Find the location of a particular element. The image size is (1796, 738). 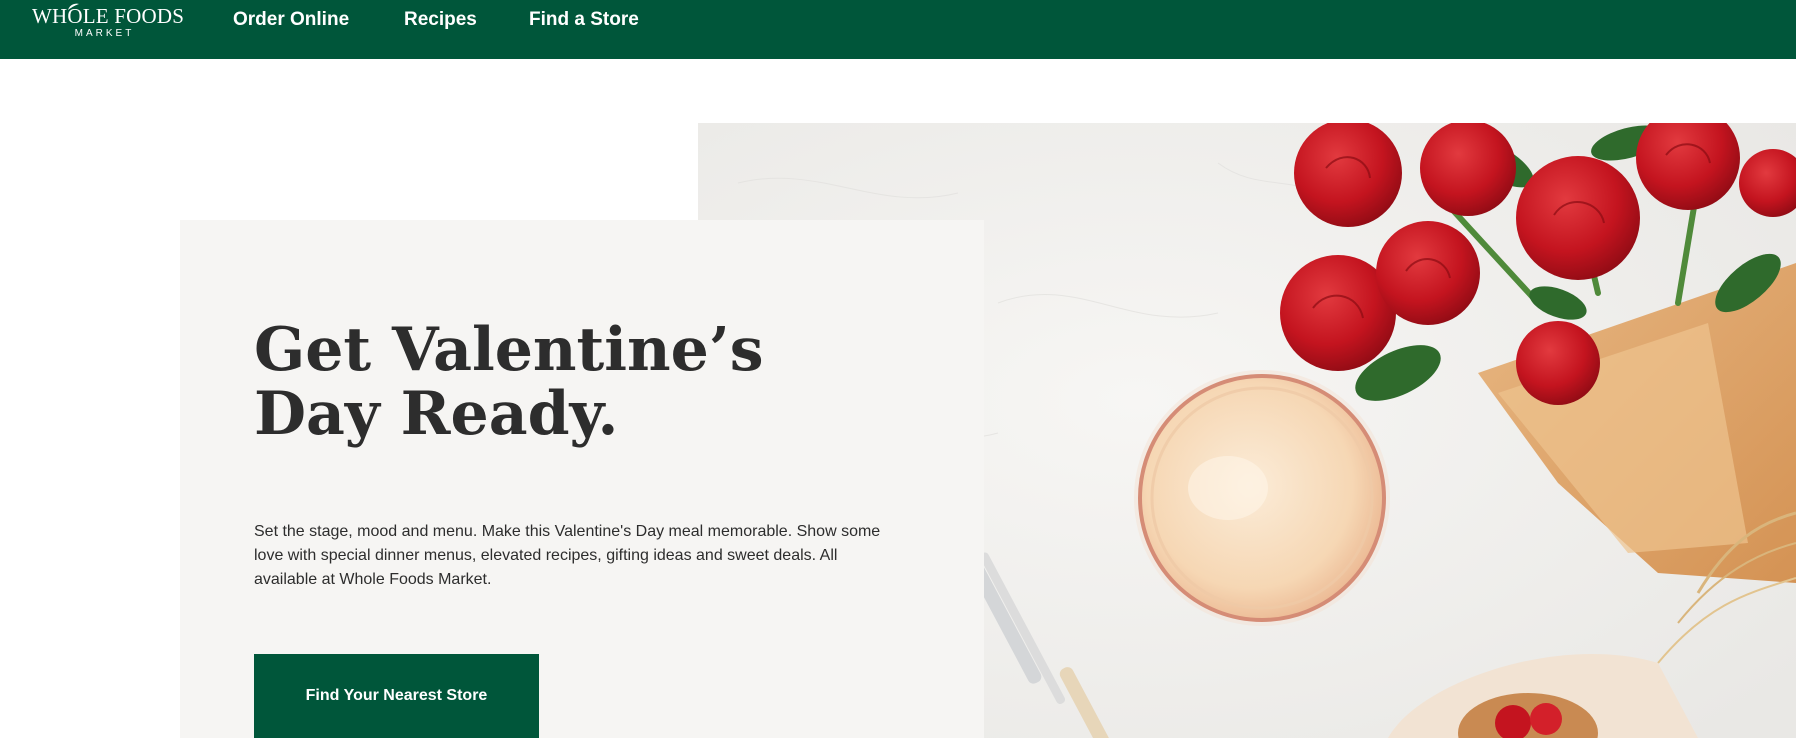

nav-find-a-store: Find a Store is located at coordinates (584, 20).